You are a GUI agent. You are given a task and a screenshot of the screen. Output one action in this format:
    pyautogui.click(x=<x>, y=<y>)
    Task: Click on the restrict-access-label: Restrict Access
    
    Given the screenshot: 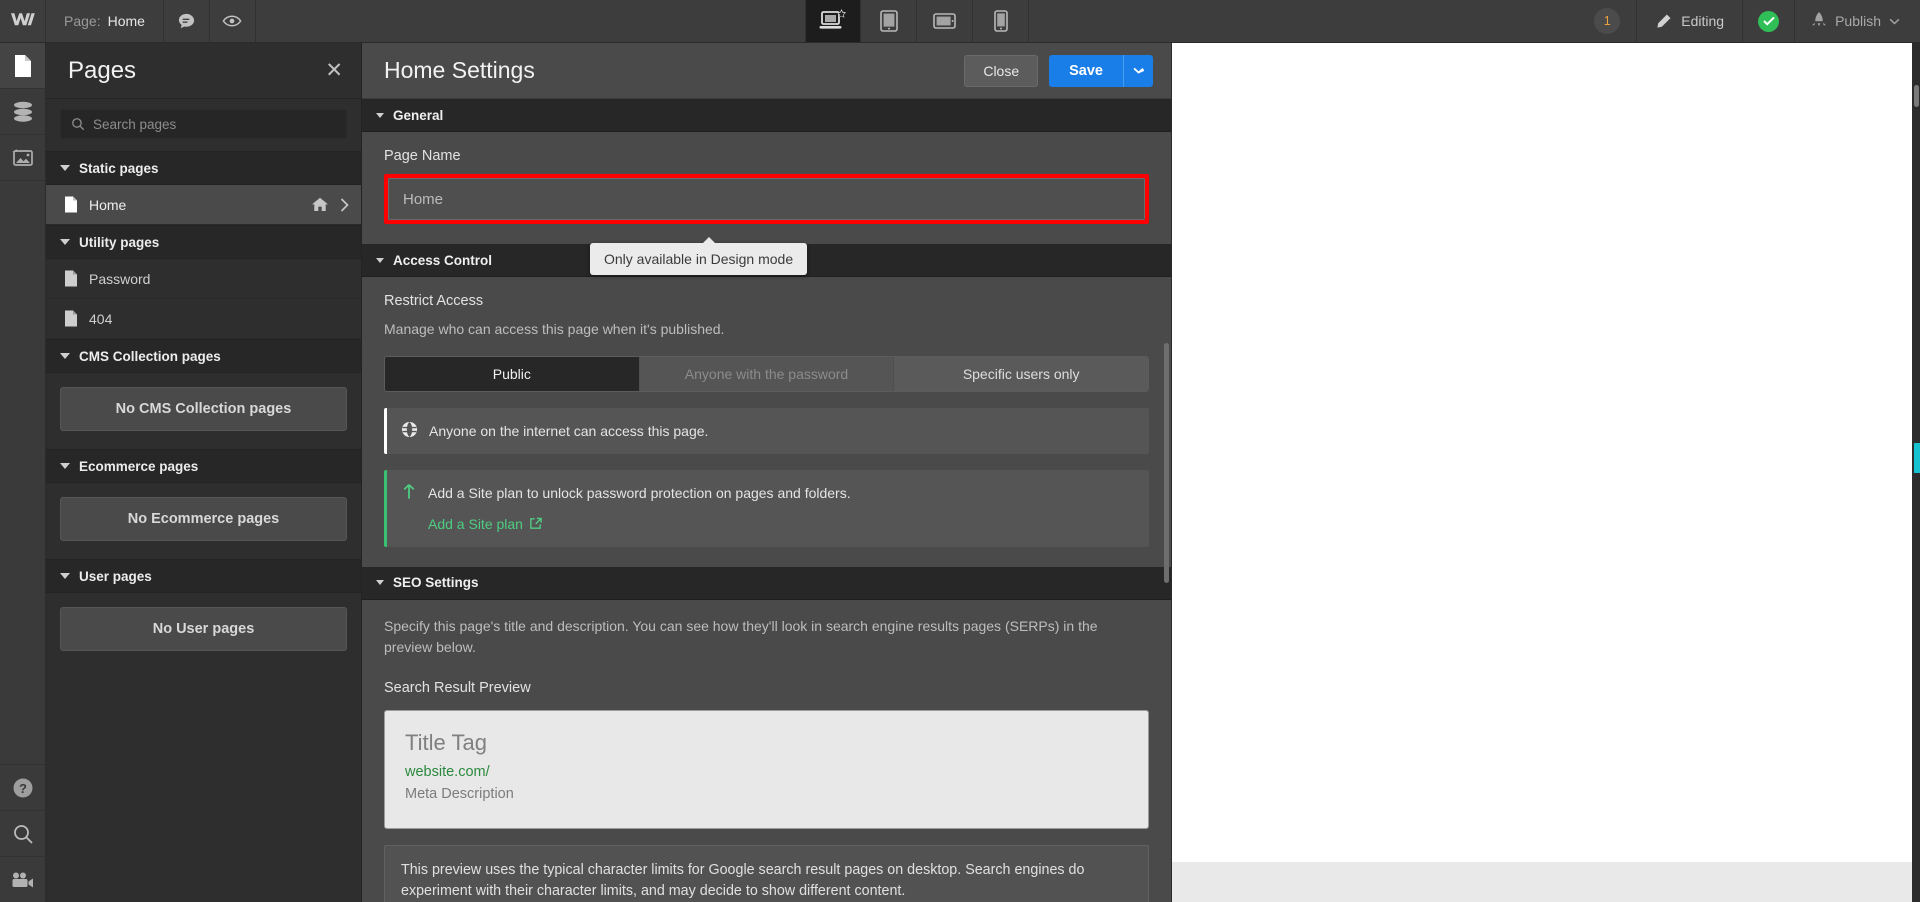 What is the action you would take?
    pyautogui.click(x=434, y=301)
    